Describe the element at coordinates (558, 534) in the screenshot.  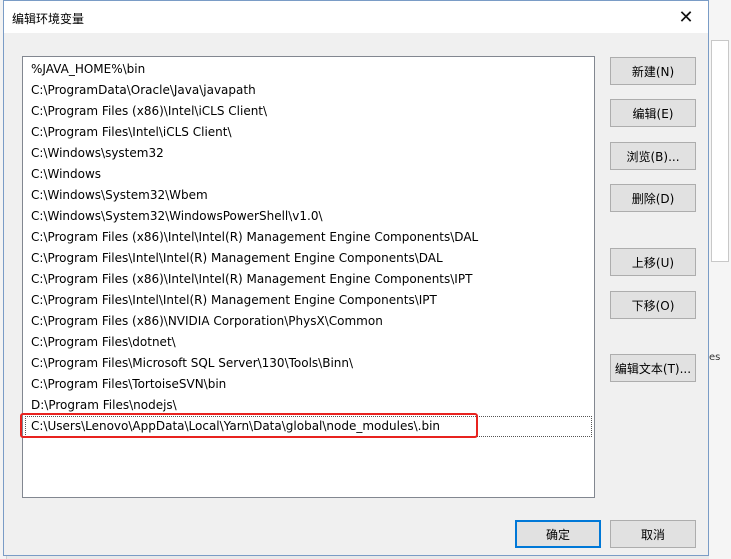
I see `ok-button: 确定` at that location.